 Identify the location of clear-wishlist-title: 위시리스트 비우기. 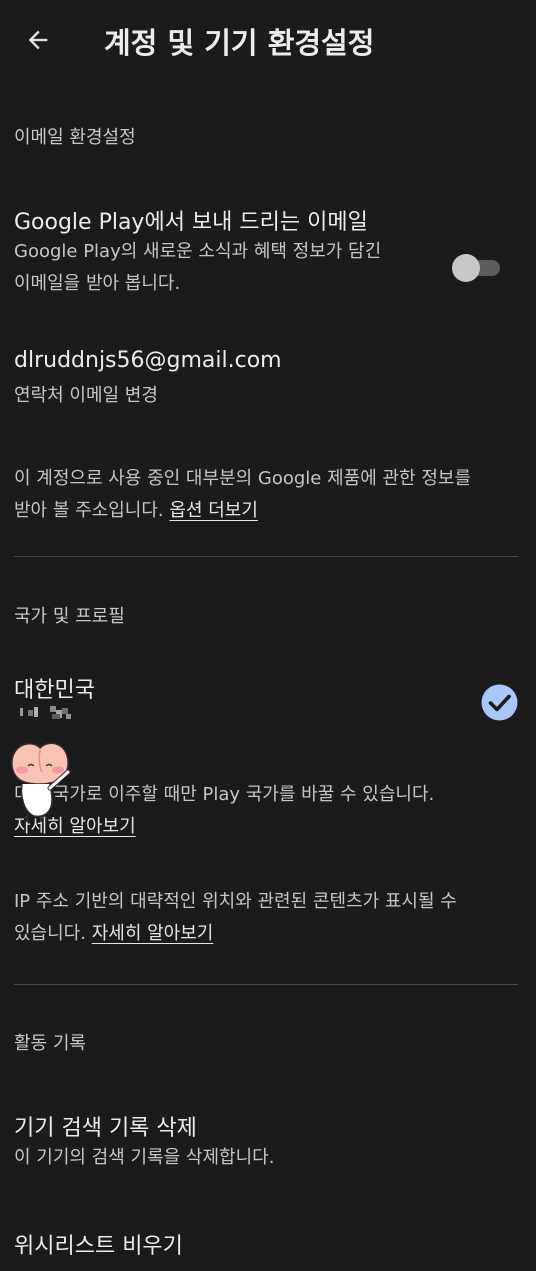
(98, 1246).